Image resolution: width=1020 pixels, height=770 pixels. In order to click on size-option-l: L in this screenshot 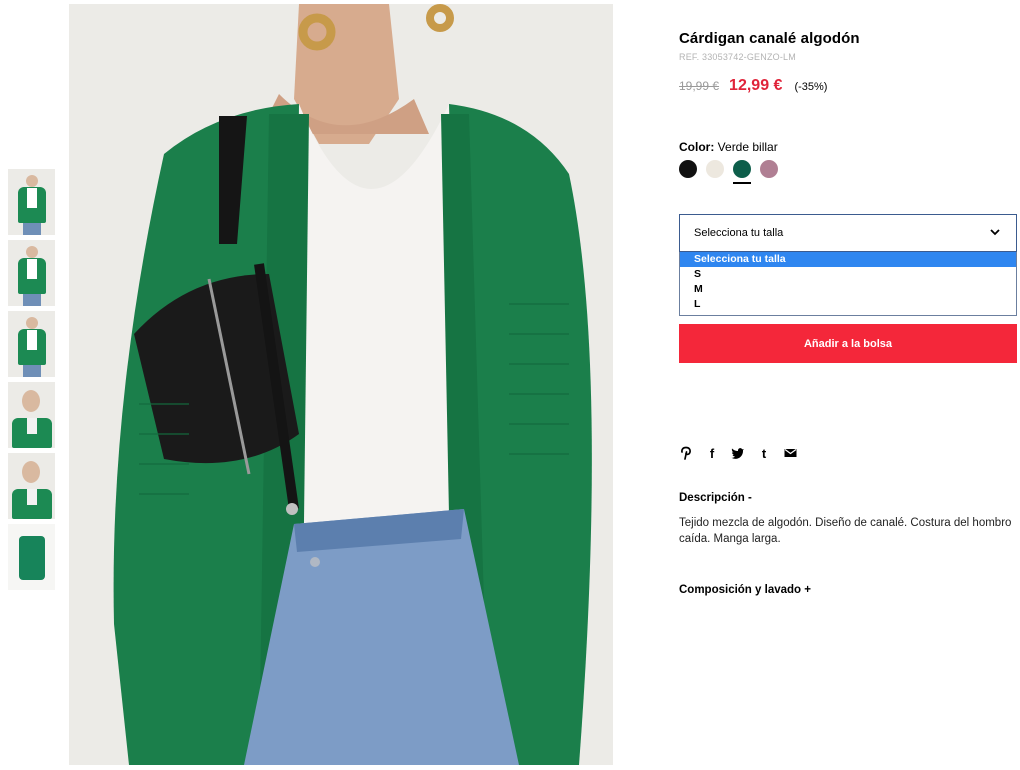, I will do `click(848, 304)`.